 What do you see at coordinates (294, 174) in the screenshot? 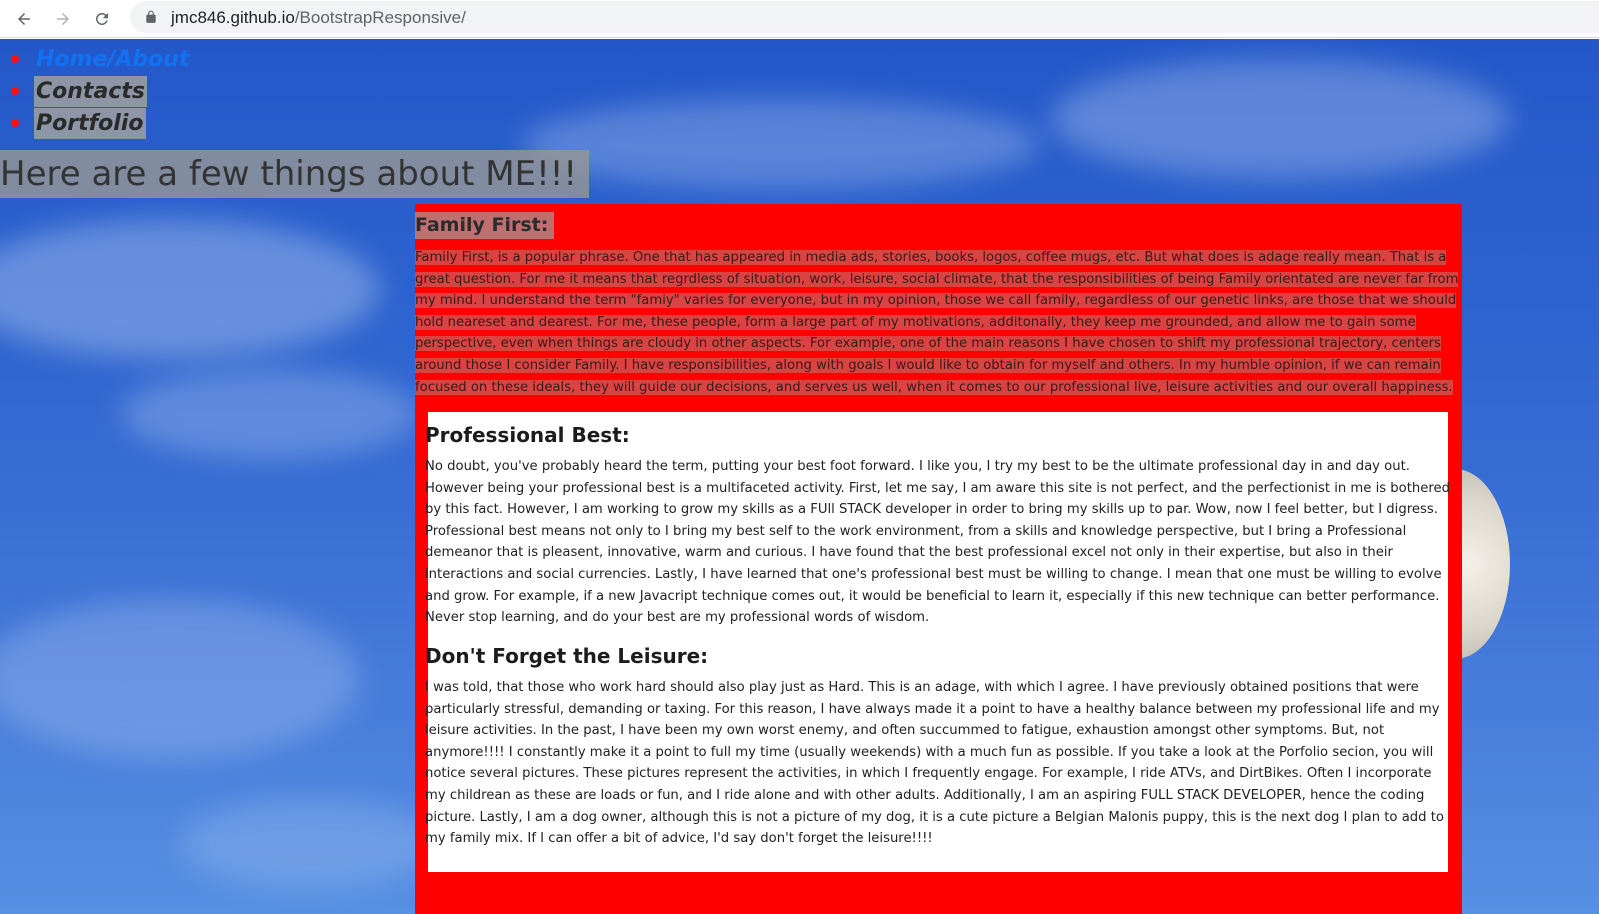
I see `page-title: Here are a few things about ME!!!` at bounding box center [294, 174].